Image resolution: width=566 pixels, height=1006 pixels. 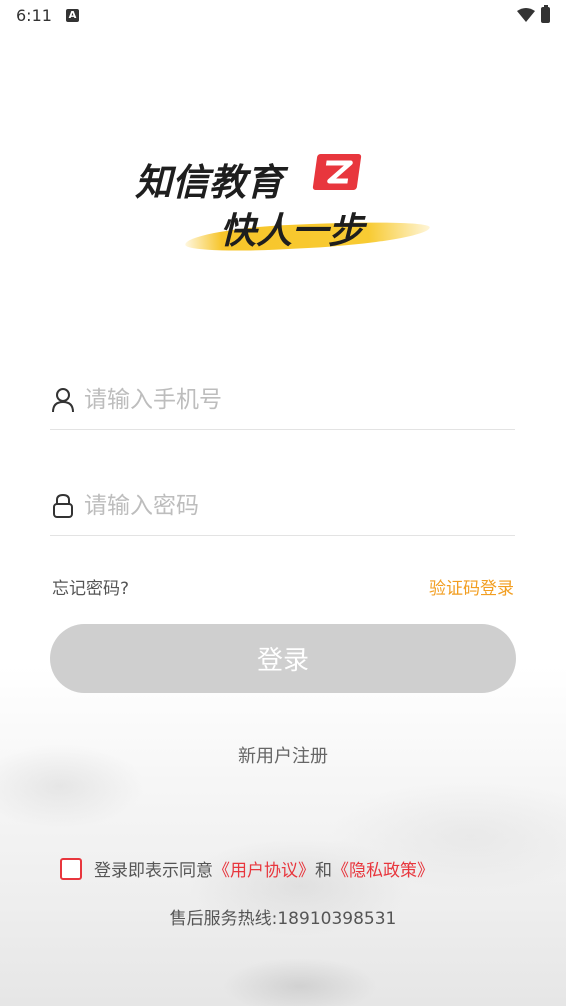 What do you see at coordinates (209, 182) in the screenshot?
I see `logo-title: 知信教育` at bounding box center [209, 182].